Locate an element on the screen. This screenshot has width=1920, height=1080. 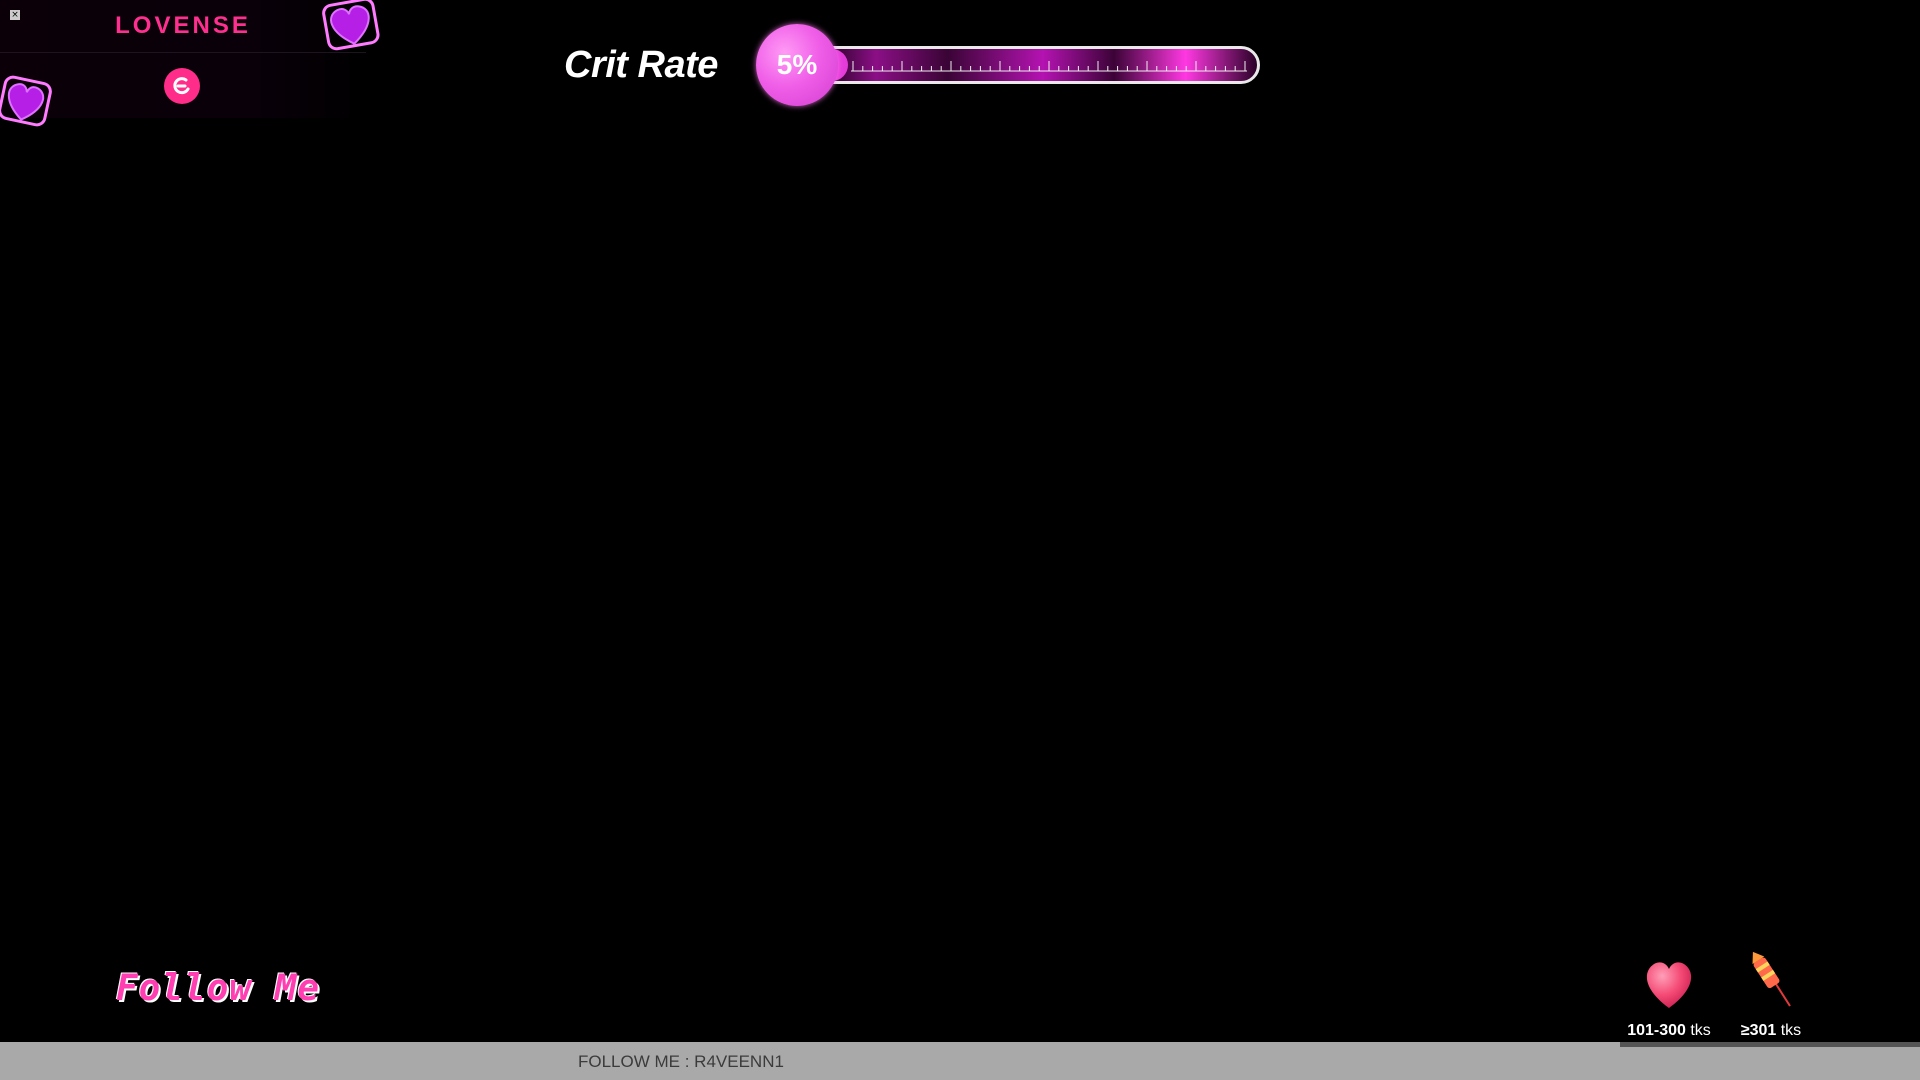
firework-rocket-icon is located at coordinates (1771, 979).